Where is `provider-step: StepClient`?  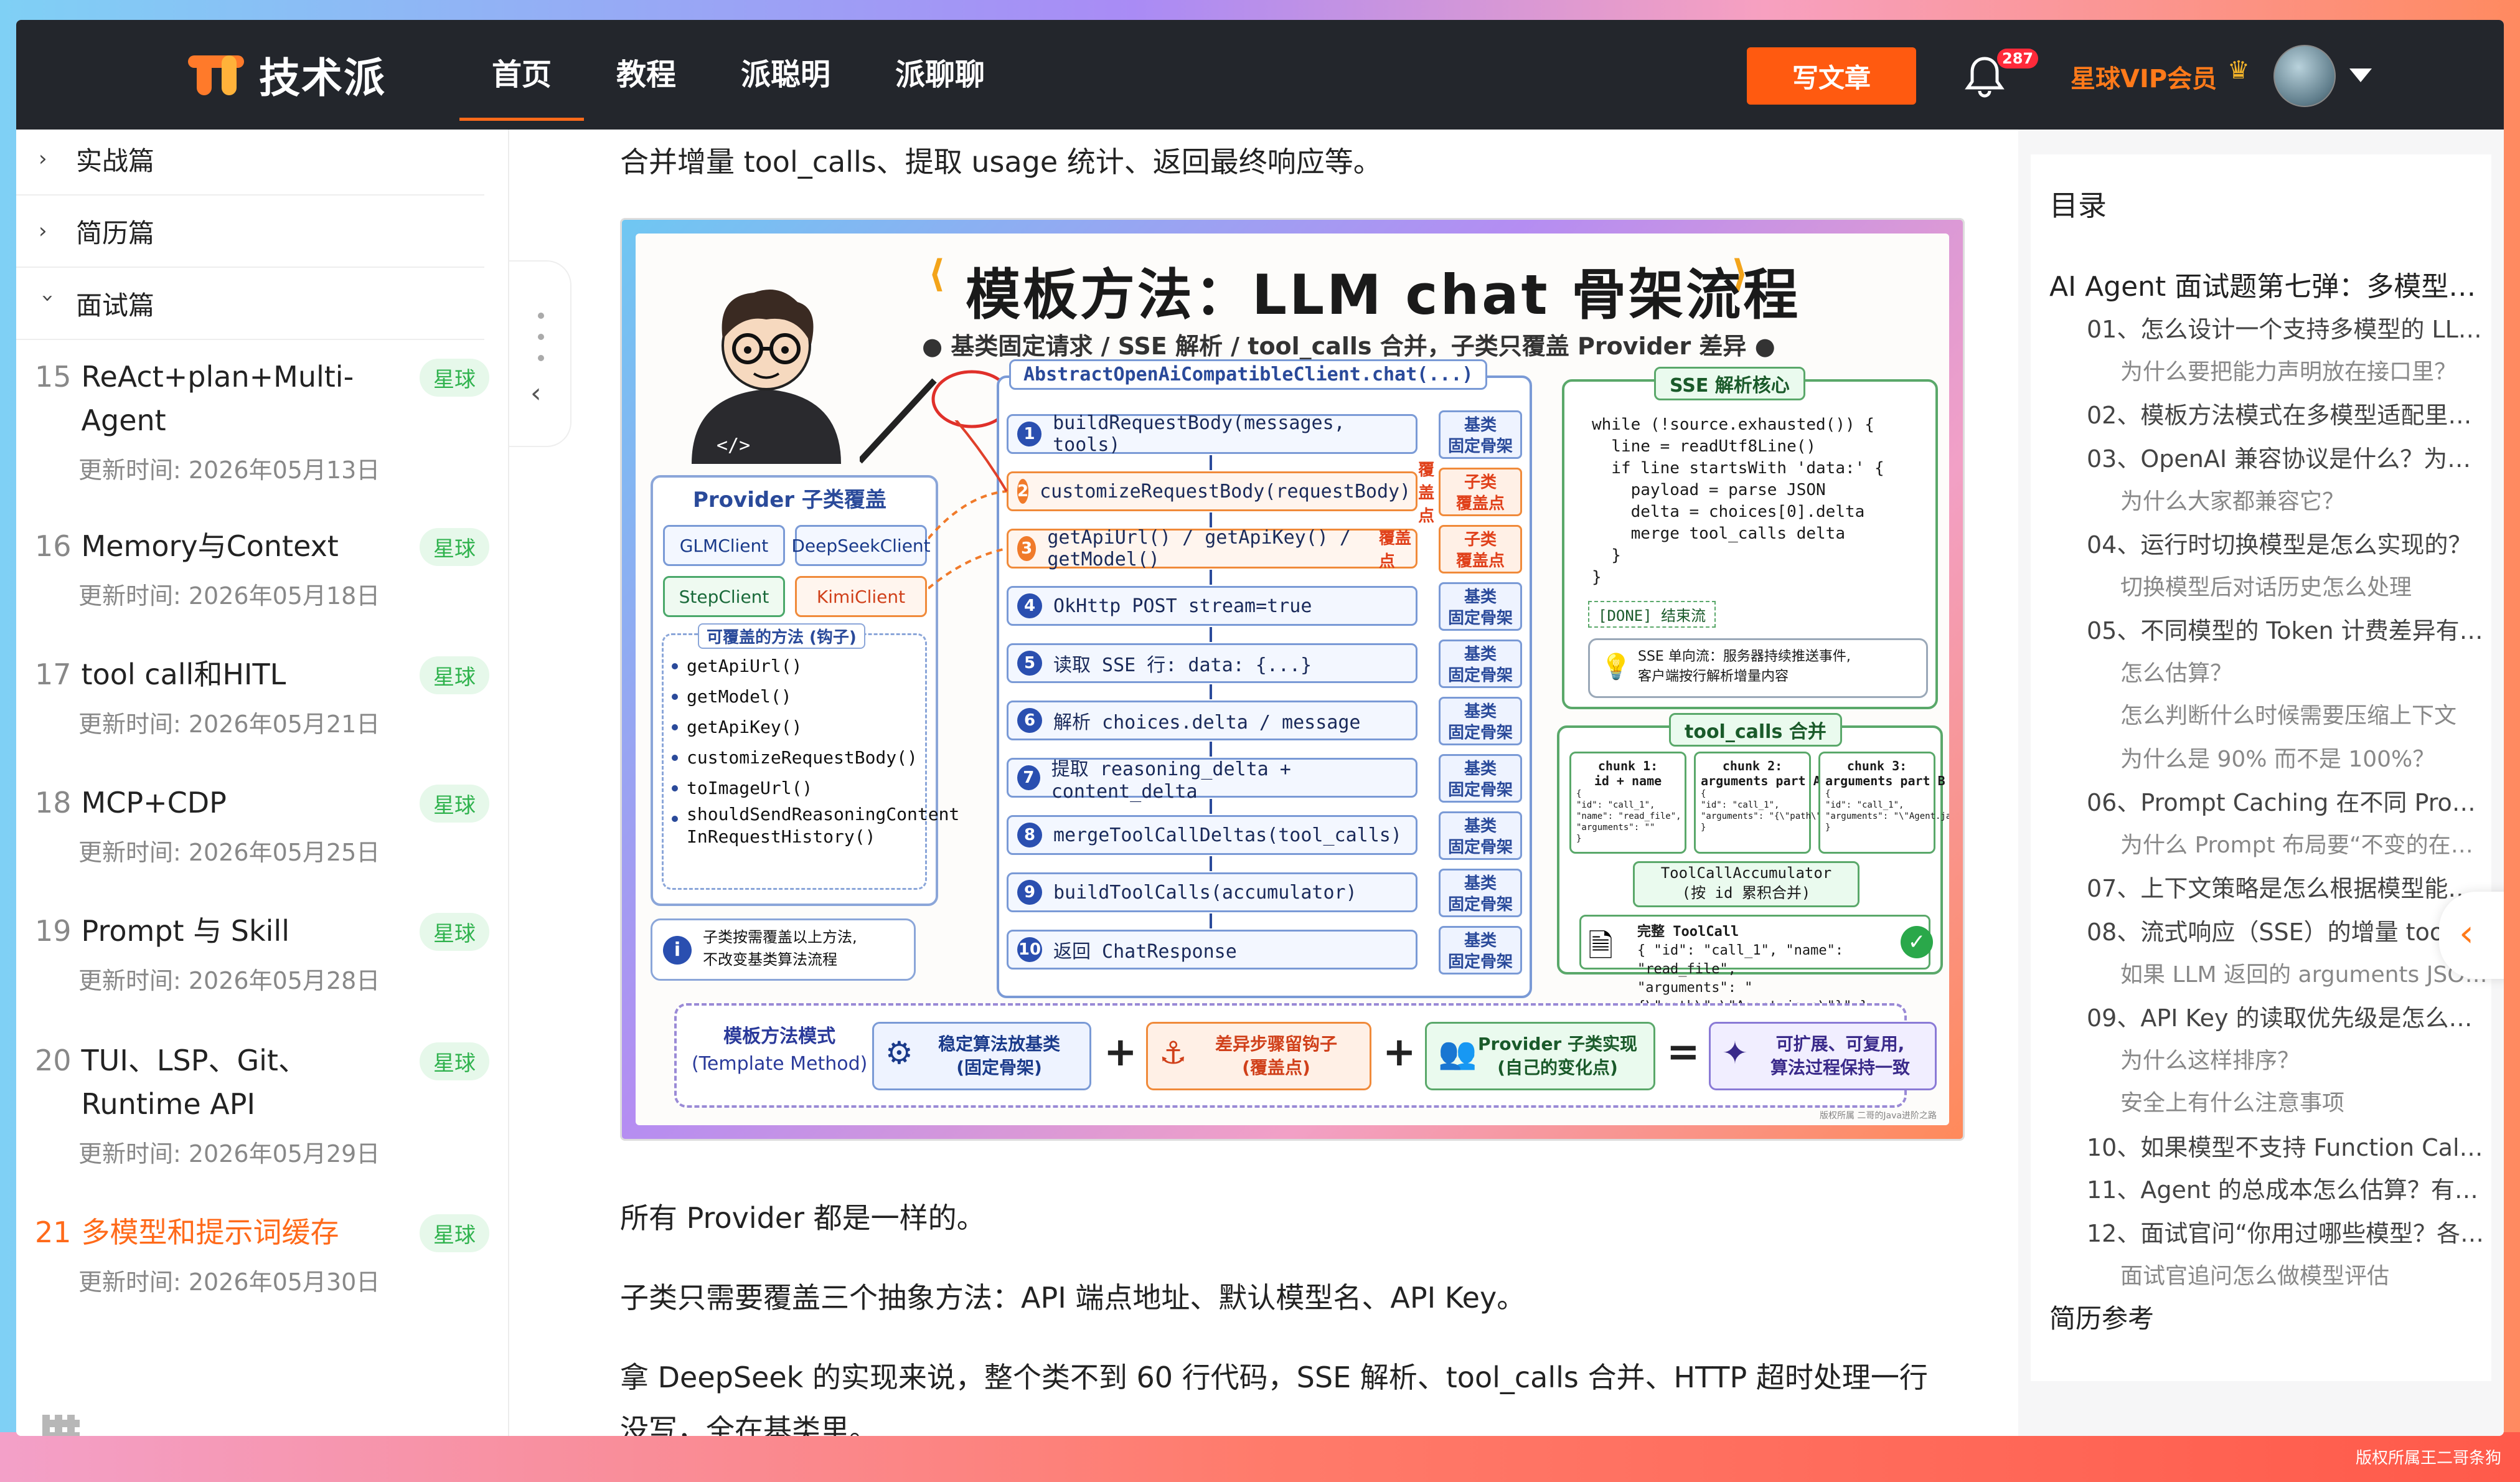
provider-step: StepClient is located at coordinates (724, 596).